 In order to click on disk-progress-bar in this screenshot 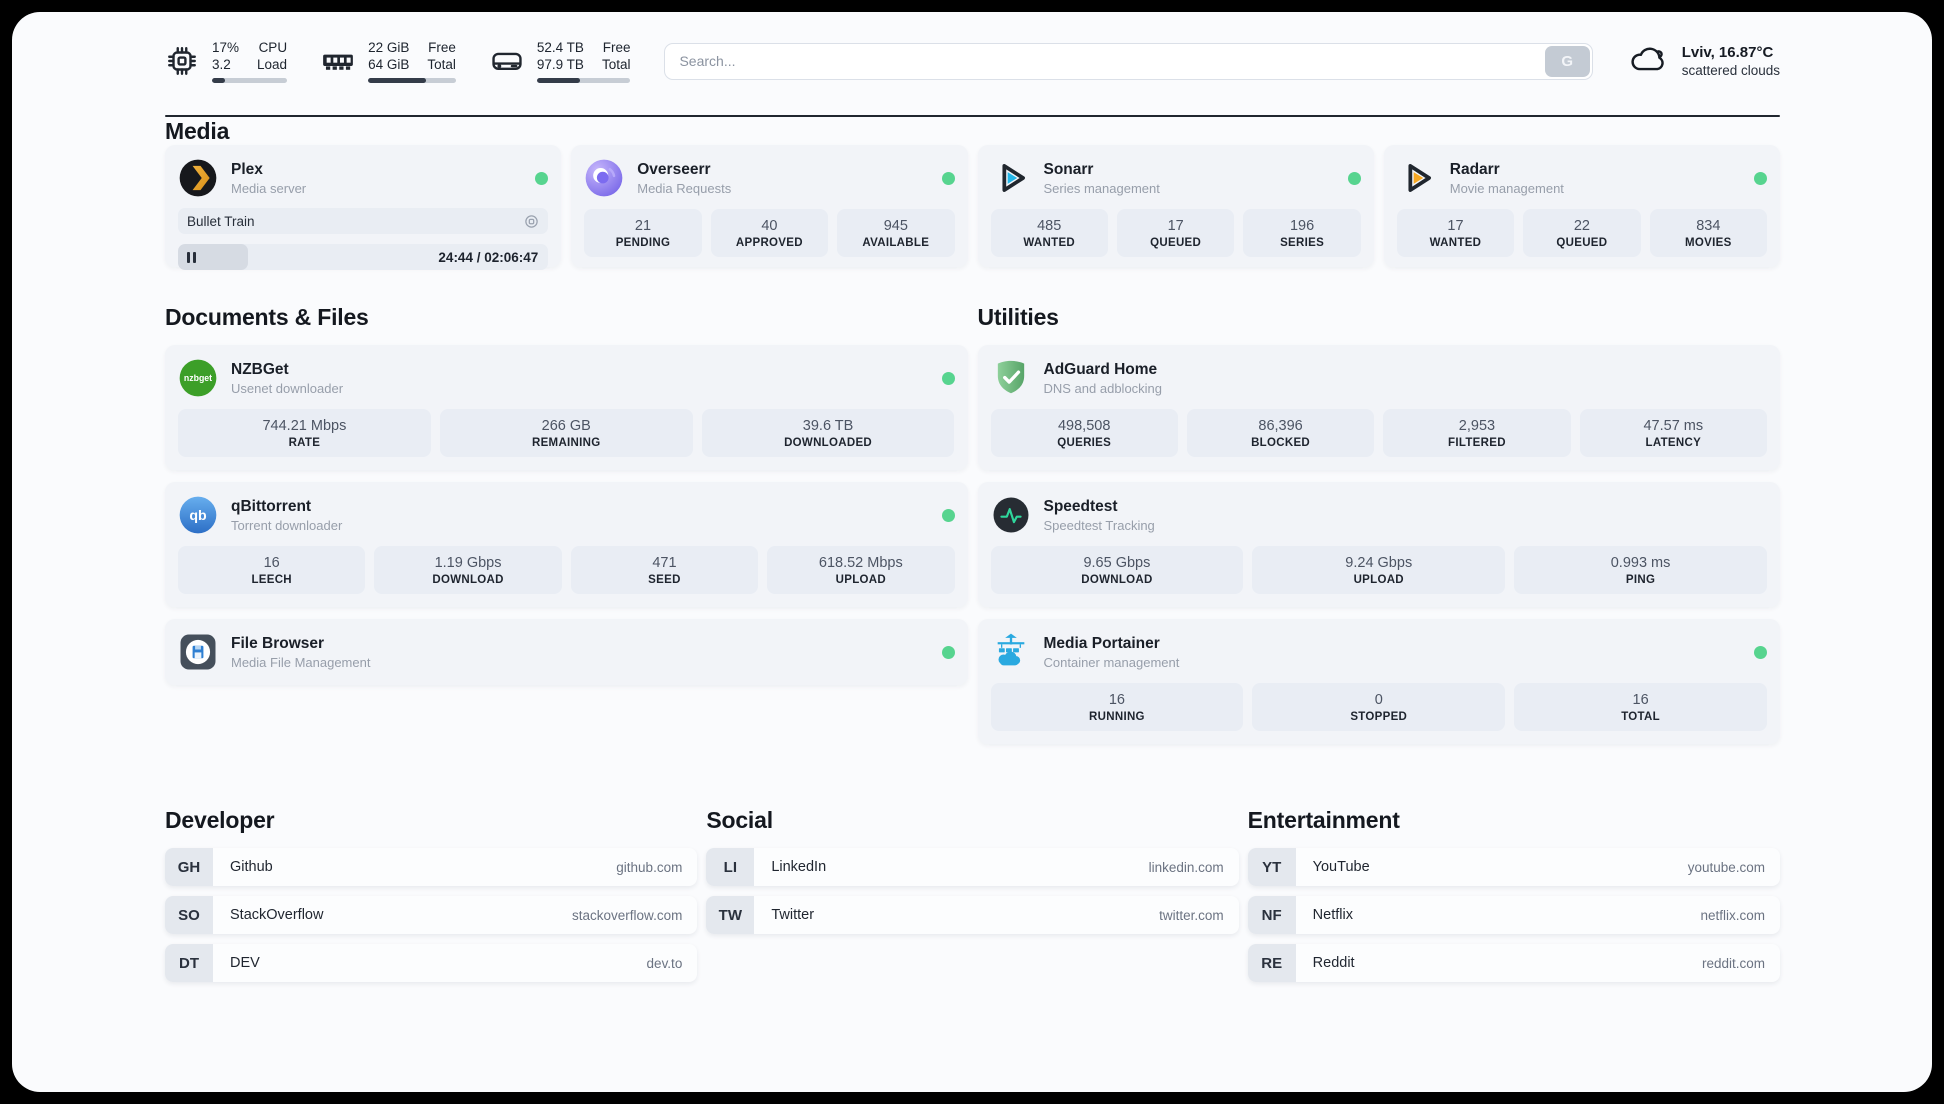, I will do `click(583, 80)`.